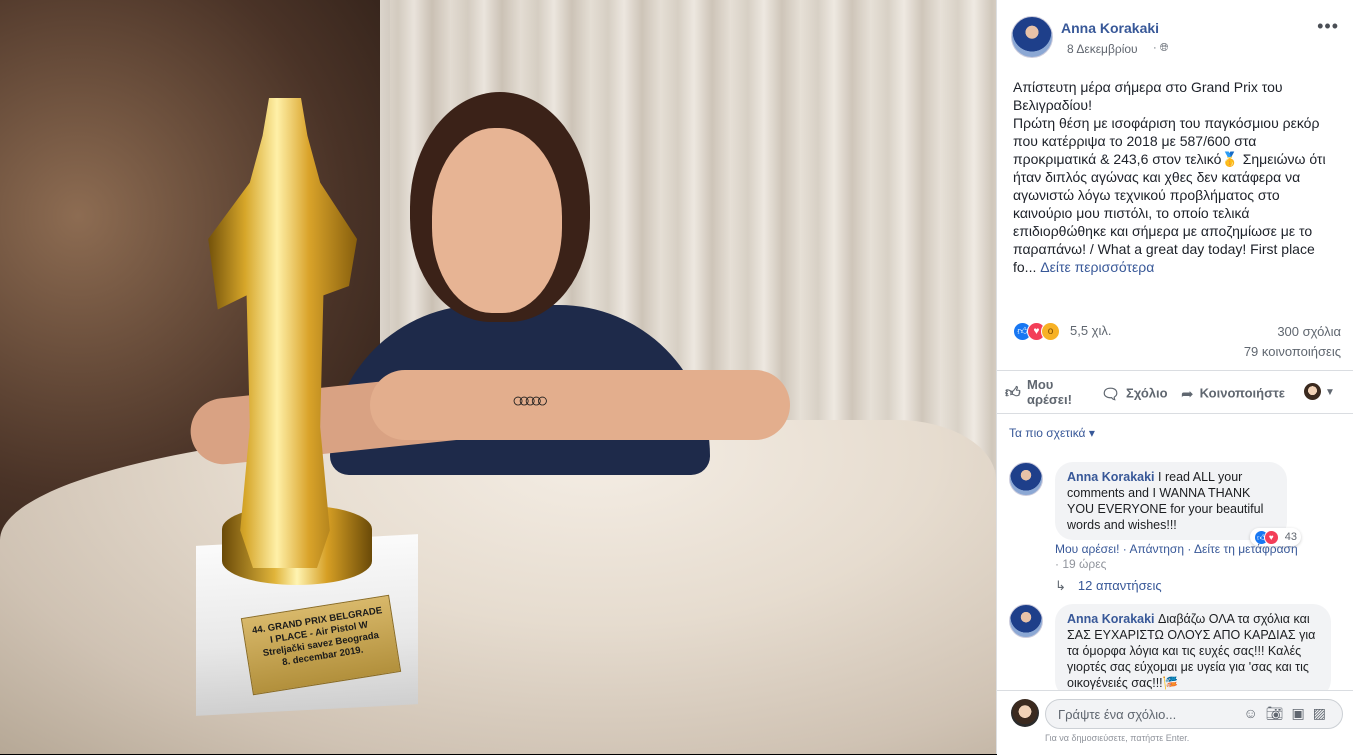 This screenshot has width=1353, height=755. I want to click on view-replies-link: ↳ 12 απαντήσεις, so click(1108, 586).